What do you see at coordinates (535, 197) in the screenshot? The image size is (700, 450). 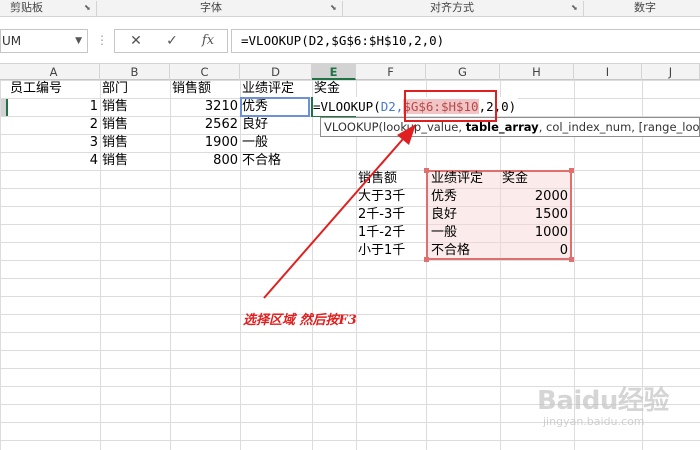 I see `cell-h7: 2000` at bounding box center [535, 197].